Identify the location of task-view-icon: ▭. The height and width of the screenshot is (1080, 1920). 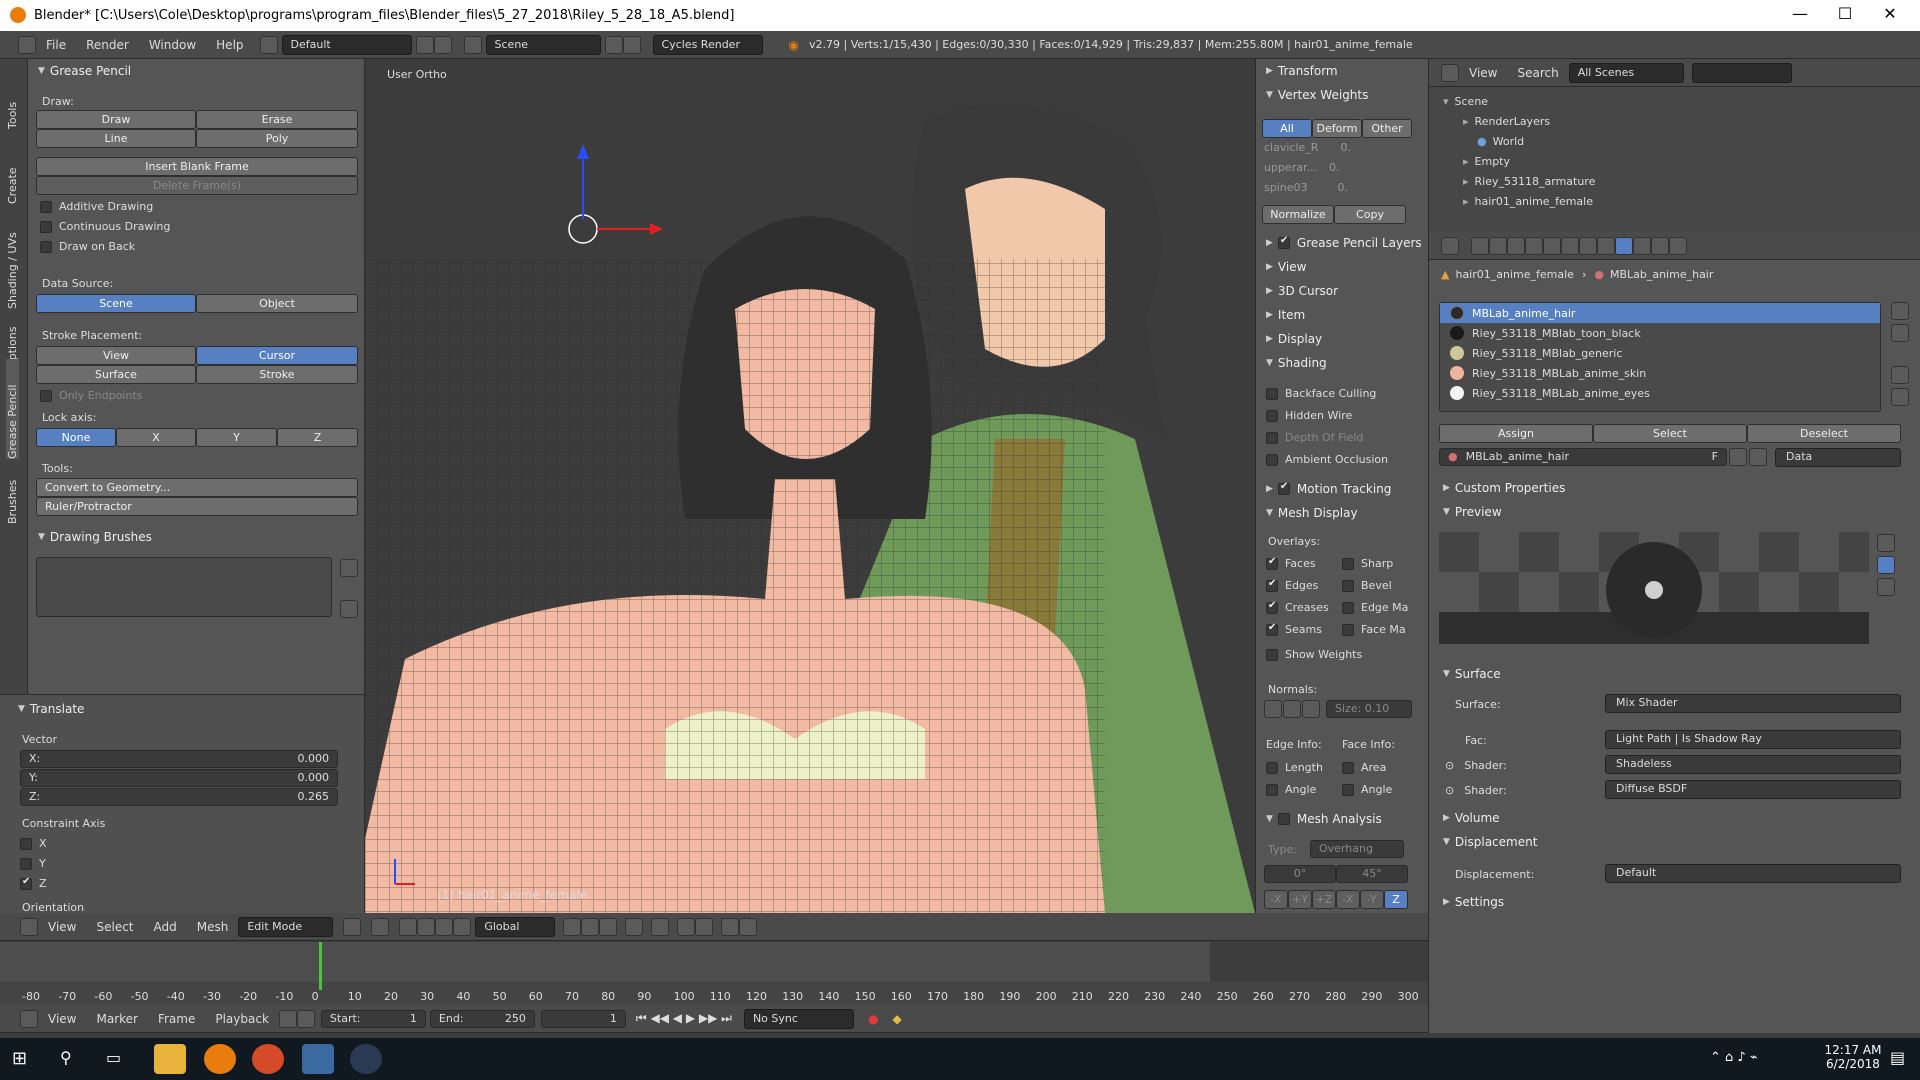
(113, 1057).